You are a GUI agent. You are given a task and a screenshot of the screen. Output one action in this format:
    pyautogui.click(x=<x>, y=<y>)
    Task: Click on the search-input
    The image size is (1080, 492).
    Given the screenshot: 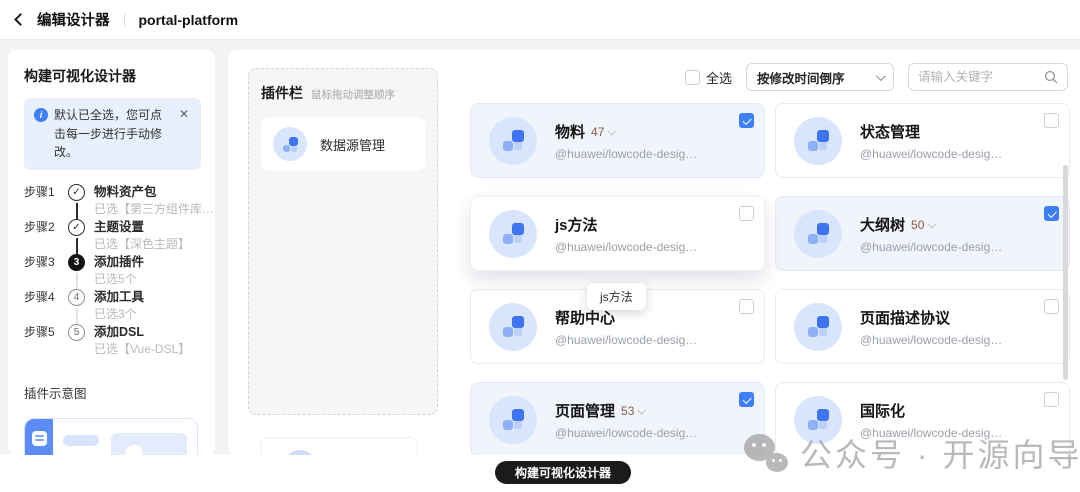 What is the action you would take?
    pyautogui.click(x=978, y=77)
    